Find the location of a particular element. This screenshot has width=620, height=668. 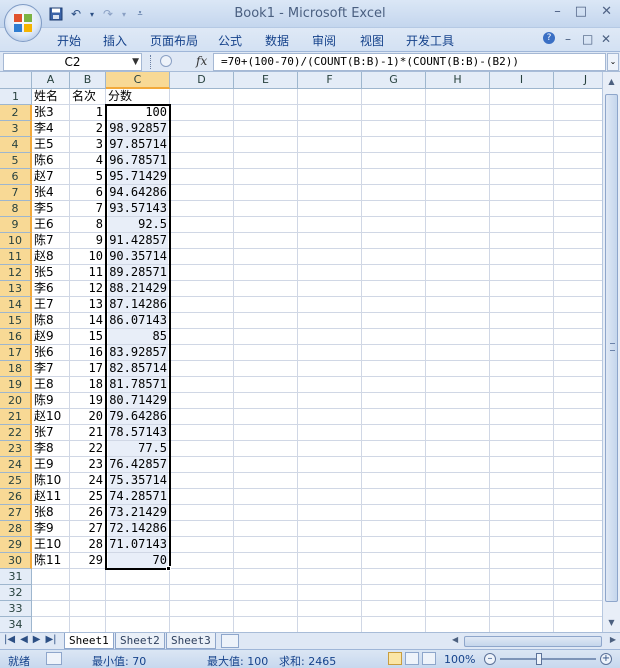

cell-c14: 87.14286 is located at coordinates (138, 305).